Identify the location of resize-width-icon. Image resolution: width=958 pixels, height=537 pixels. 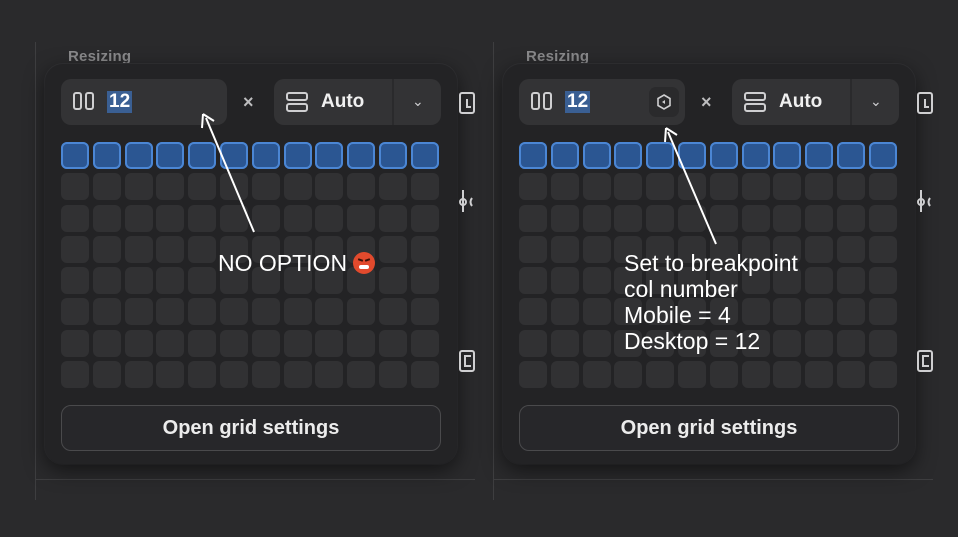
(926, 103).